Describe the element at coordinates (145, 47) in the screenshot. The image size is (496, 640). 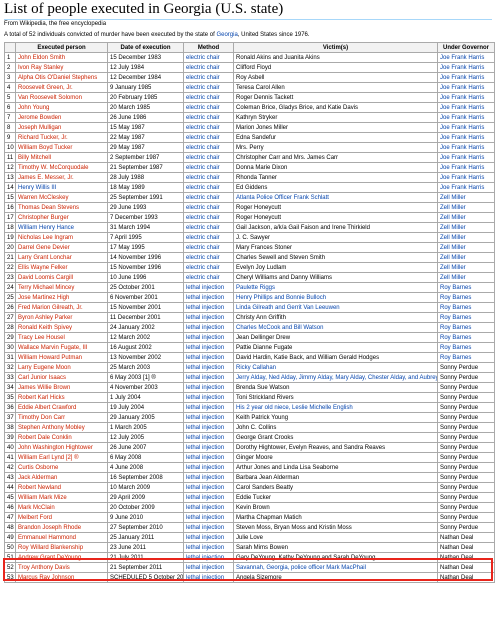
I see `col-header-date: Date of execution` at that location.